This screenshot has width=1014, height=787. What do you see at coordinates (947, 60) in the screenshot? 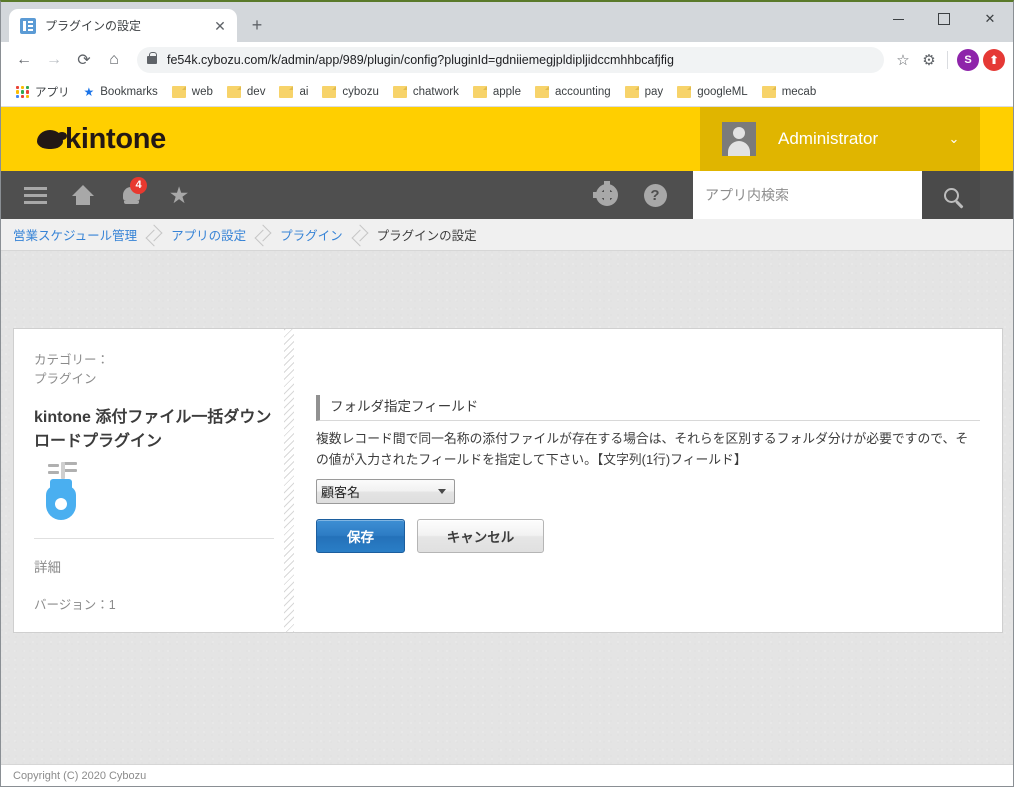
I see `toolbar-divider` at bounding box center [947, 60].